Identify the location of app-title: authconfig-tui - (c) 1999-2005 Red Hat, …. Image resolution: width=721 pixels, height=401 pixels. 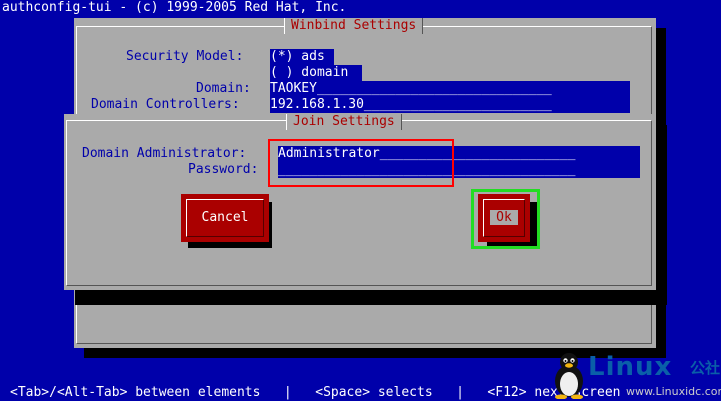
(174, 7).